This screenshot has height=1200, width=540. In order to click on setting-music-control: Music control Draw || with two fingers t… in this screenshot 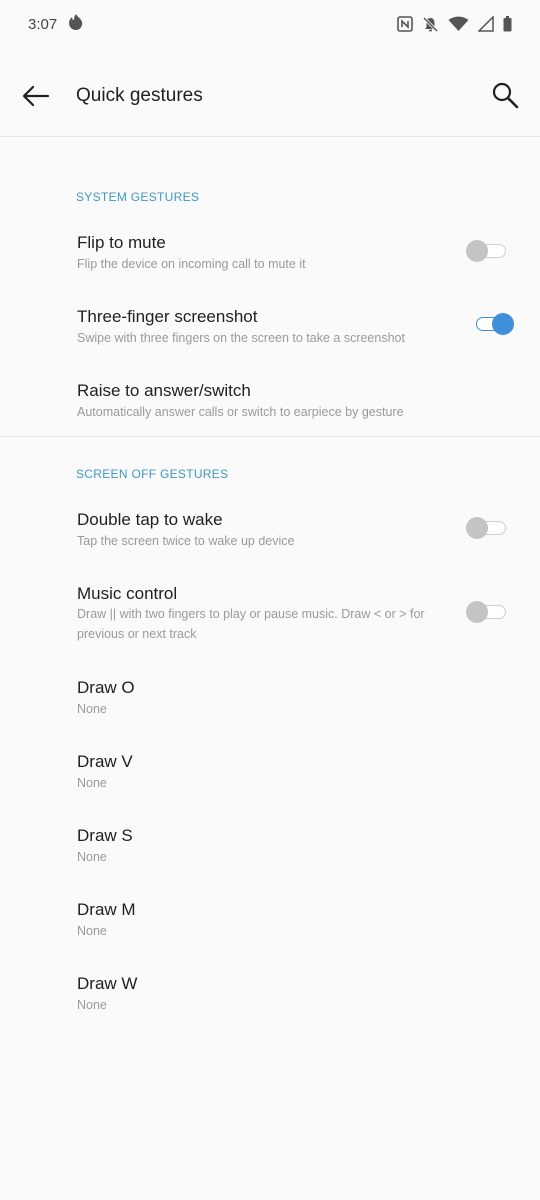, I will do `click(270, 618)`.